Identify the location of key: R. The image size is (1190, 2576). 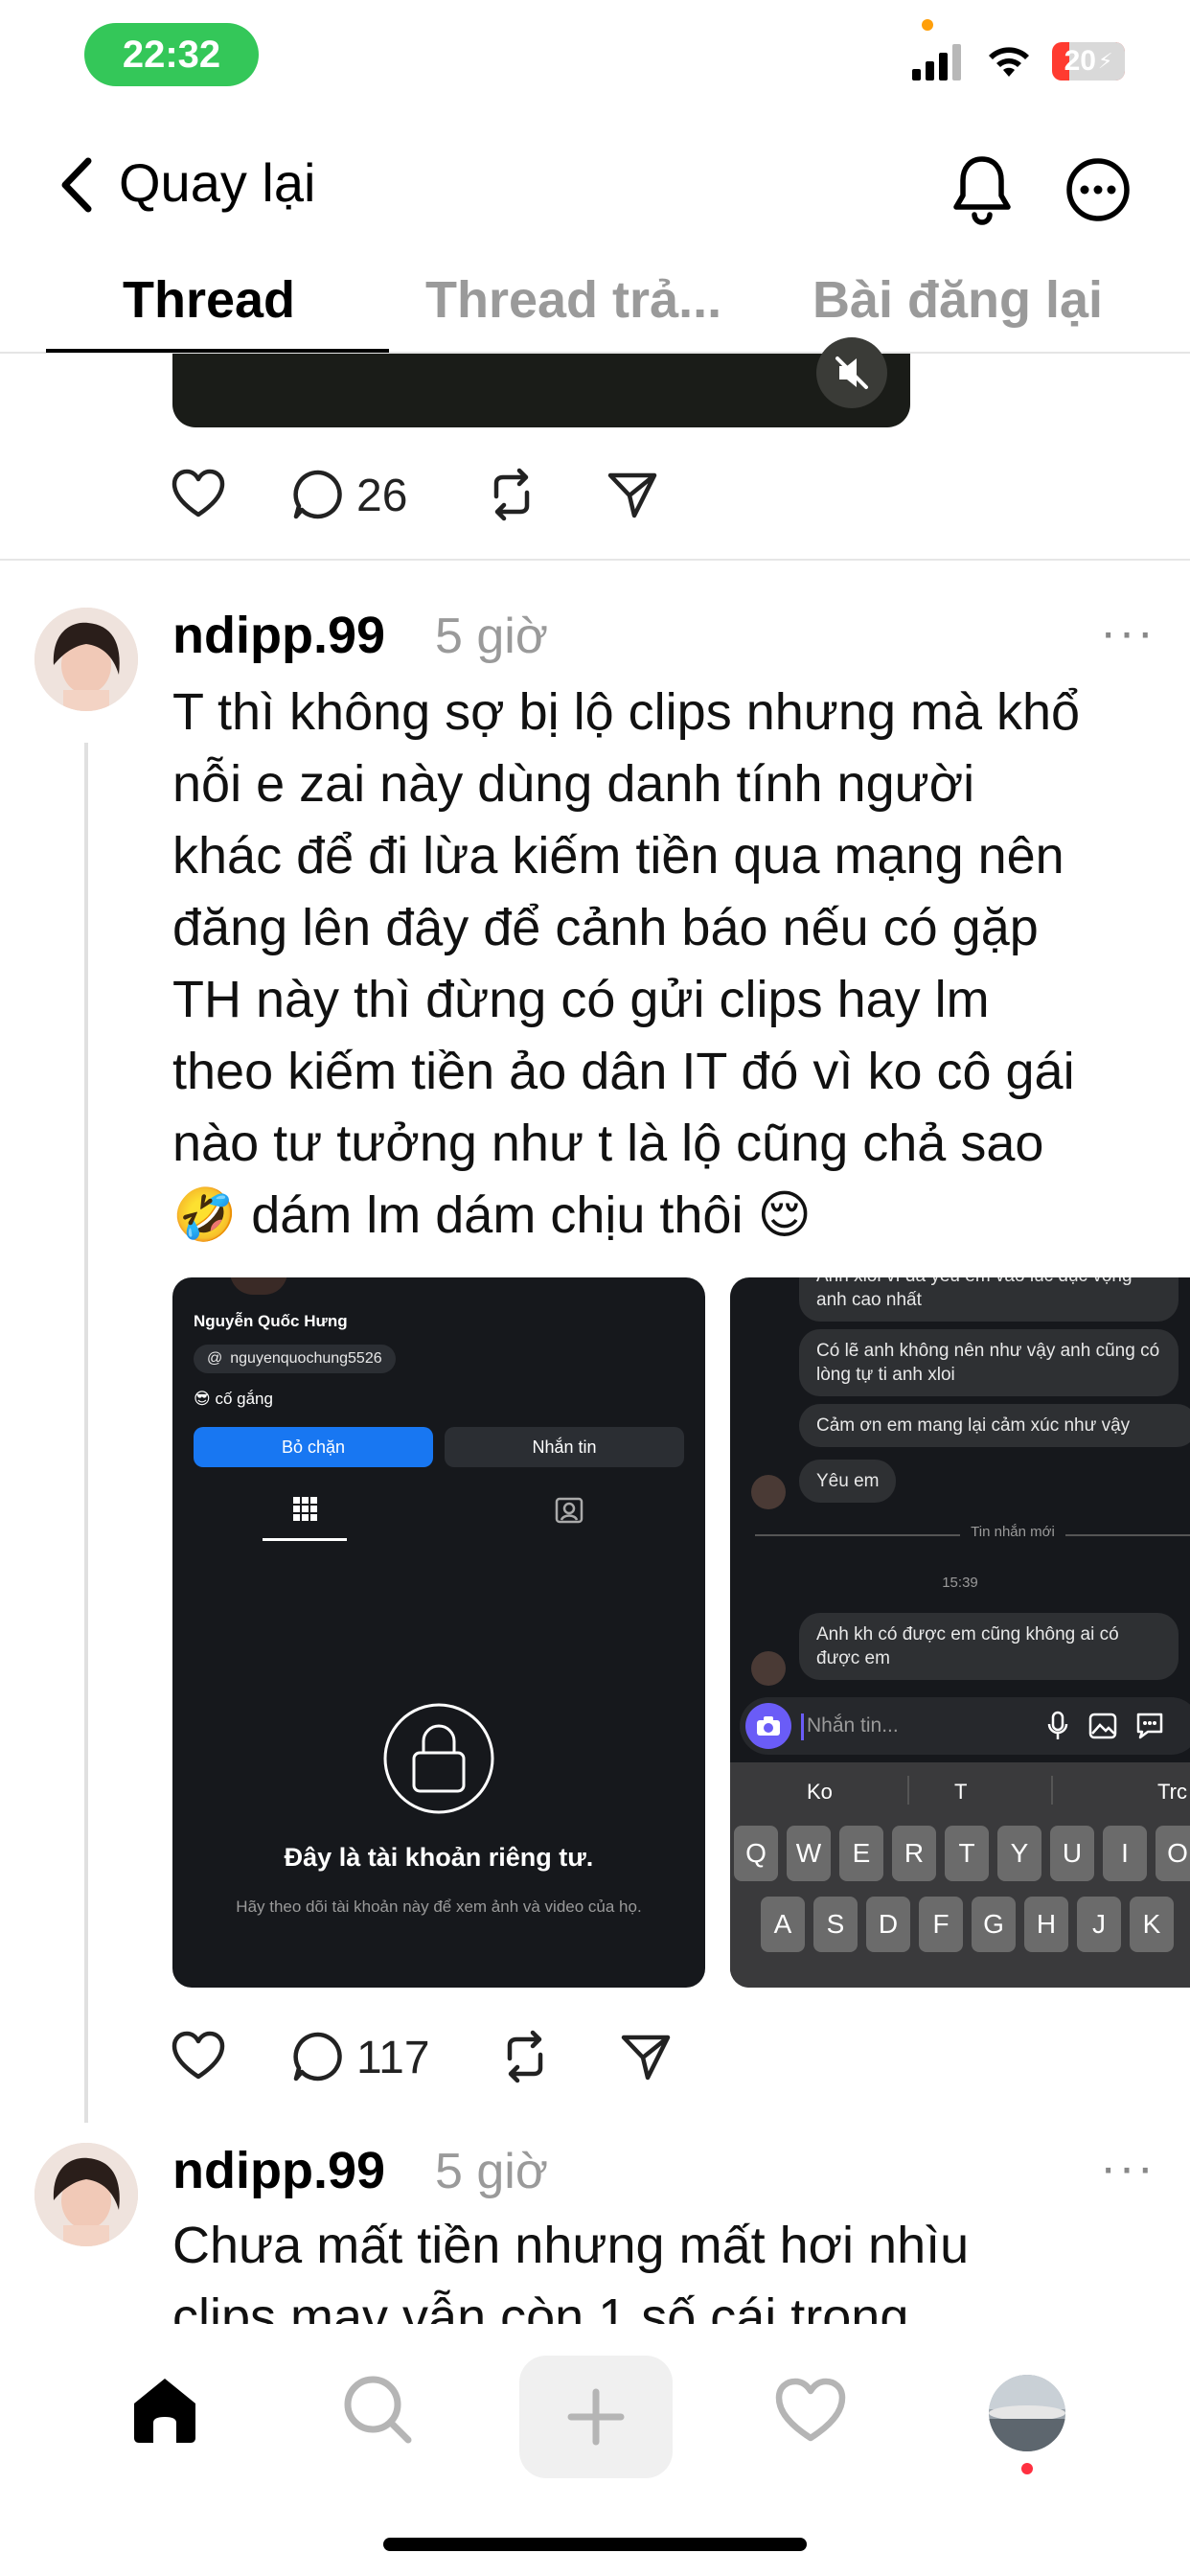
(914, 1853).